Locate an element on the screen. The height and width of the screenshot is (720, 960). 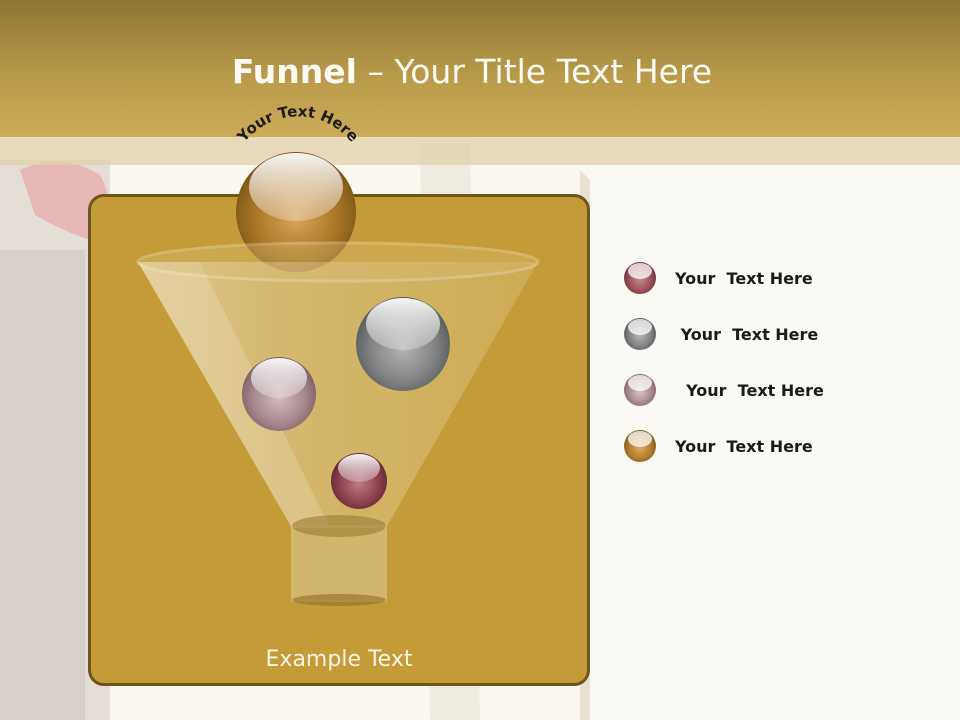
ball-maroon is located at coordinates (359, 481).